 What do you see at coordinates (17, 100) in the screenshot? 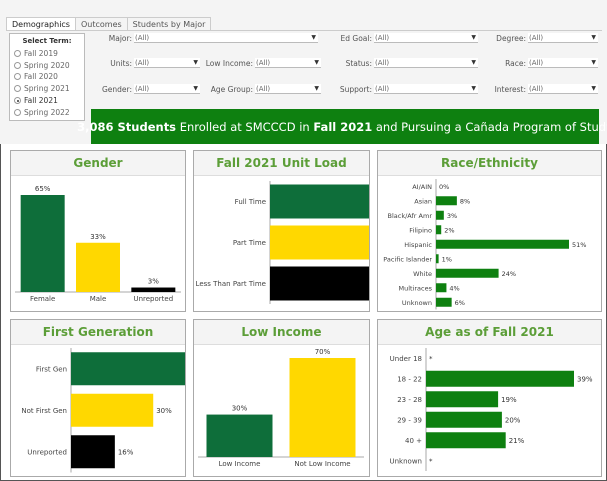
I see `radio-button-selected` at bounding box center [17, 100].